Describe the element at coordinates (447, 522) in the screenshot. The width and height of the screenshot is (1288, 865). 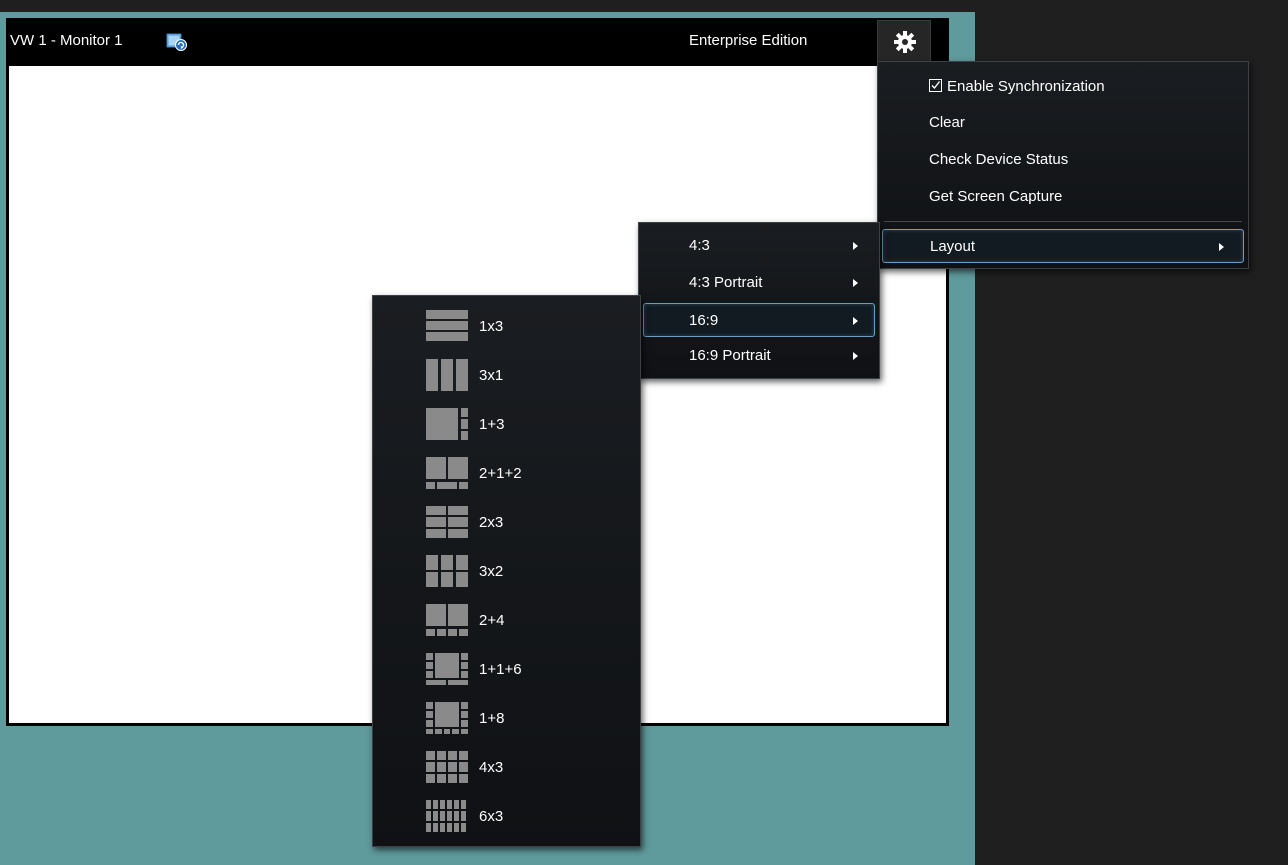
I see `layout-2x3-icon` at that location.